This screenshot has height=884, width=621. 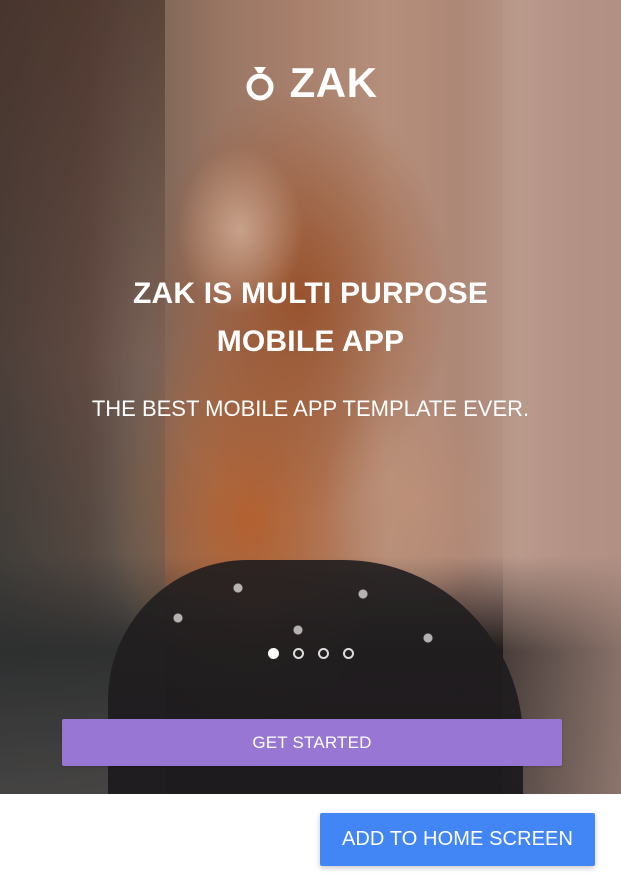 I want to click on app-logo: ZAK, so click(x=310, y=83).